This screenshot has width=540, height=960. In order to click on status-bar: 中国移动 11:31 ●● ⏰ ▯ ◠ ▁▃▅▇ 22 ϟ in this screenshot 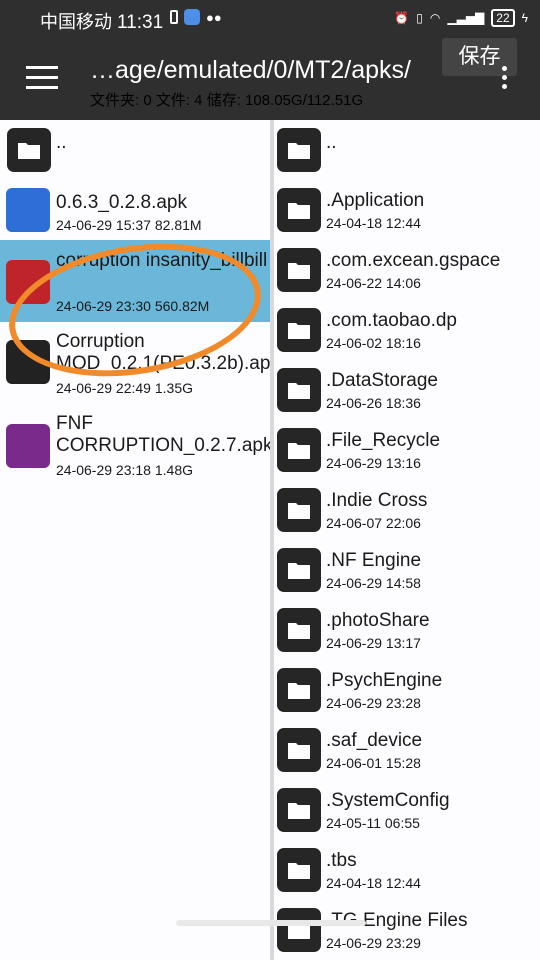, I will do `click(270, 18)`.